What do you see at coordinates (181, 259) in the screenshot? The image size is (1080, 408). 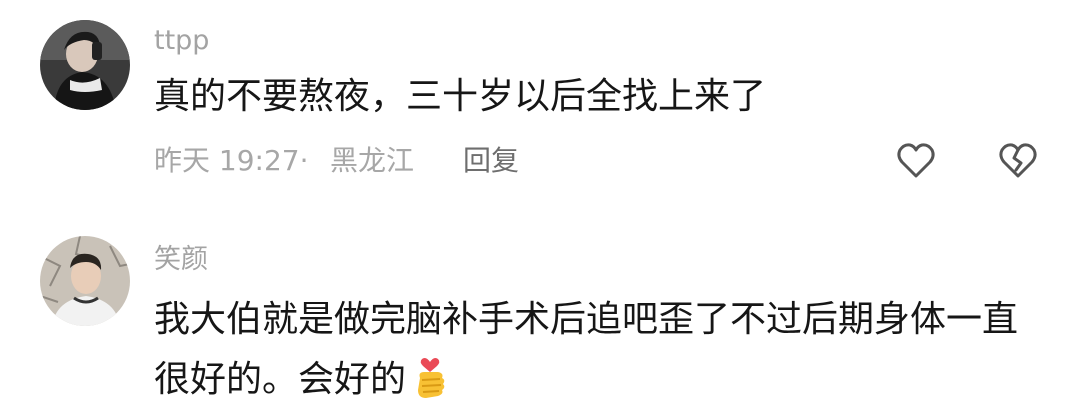 I see `comment-username: 笑颜` at bounding box center [181, 259].